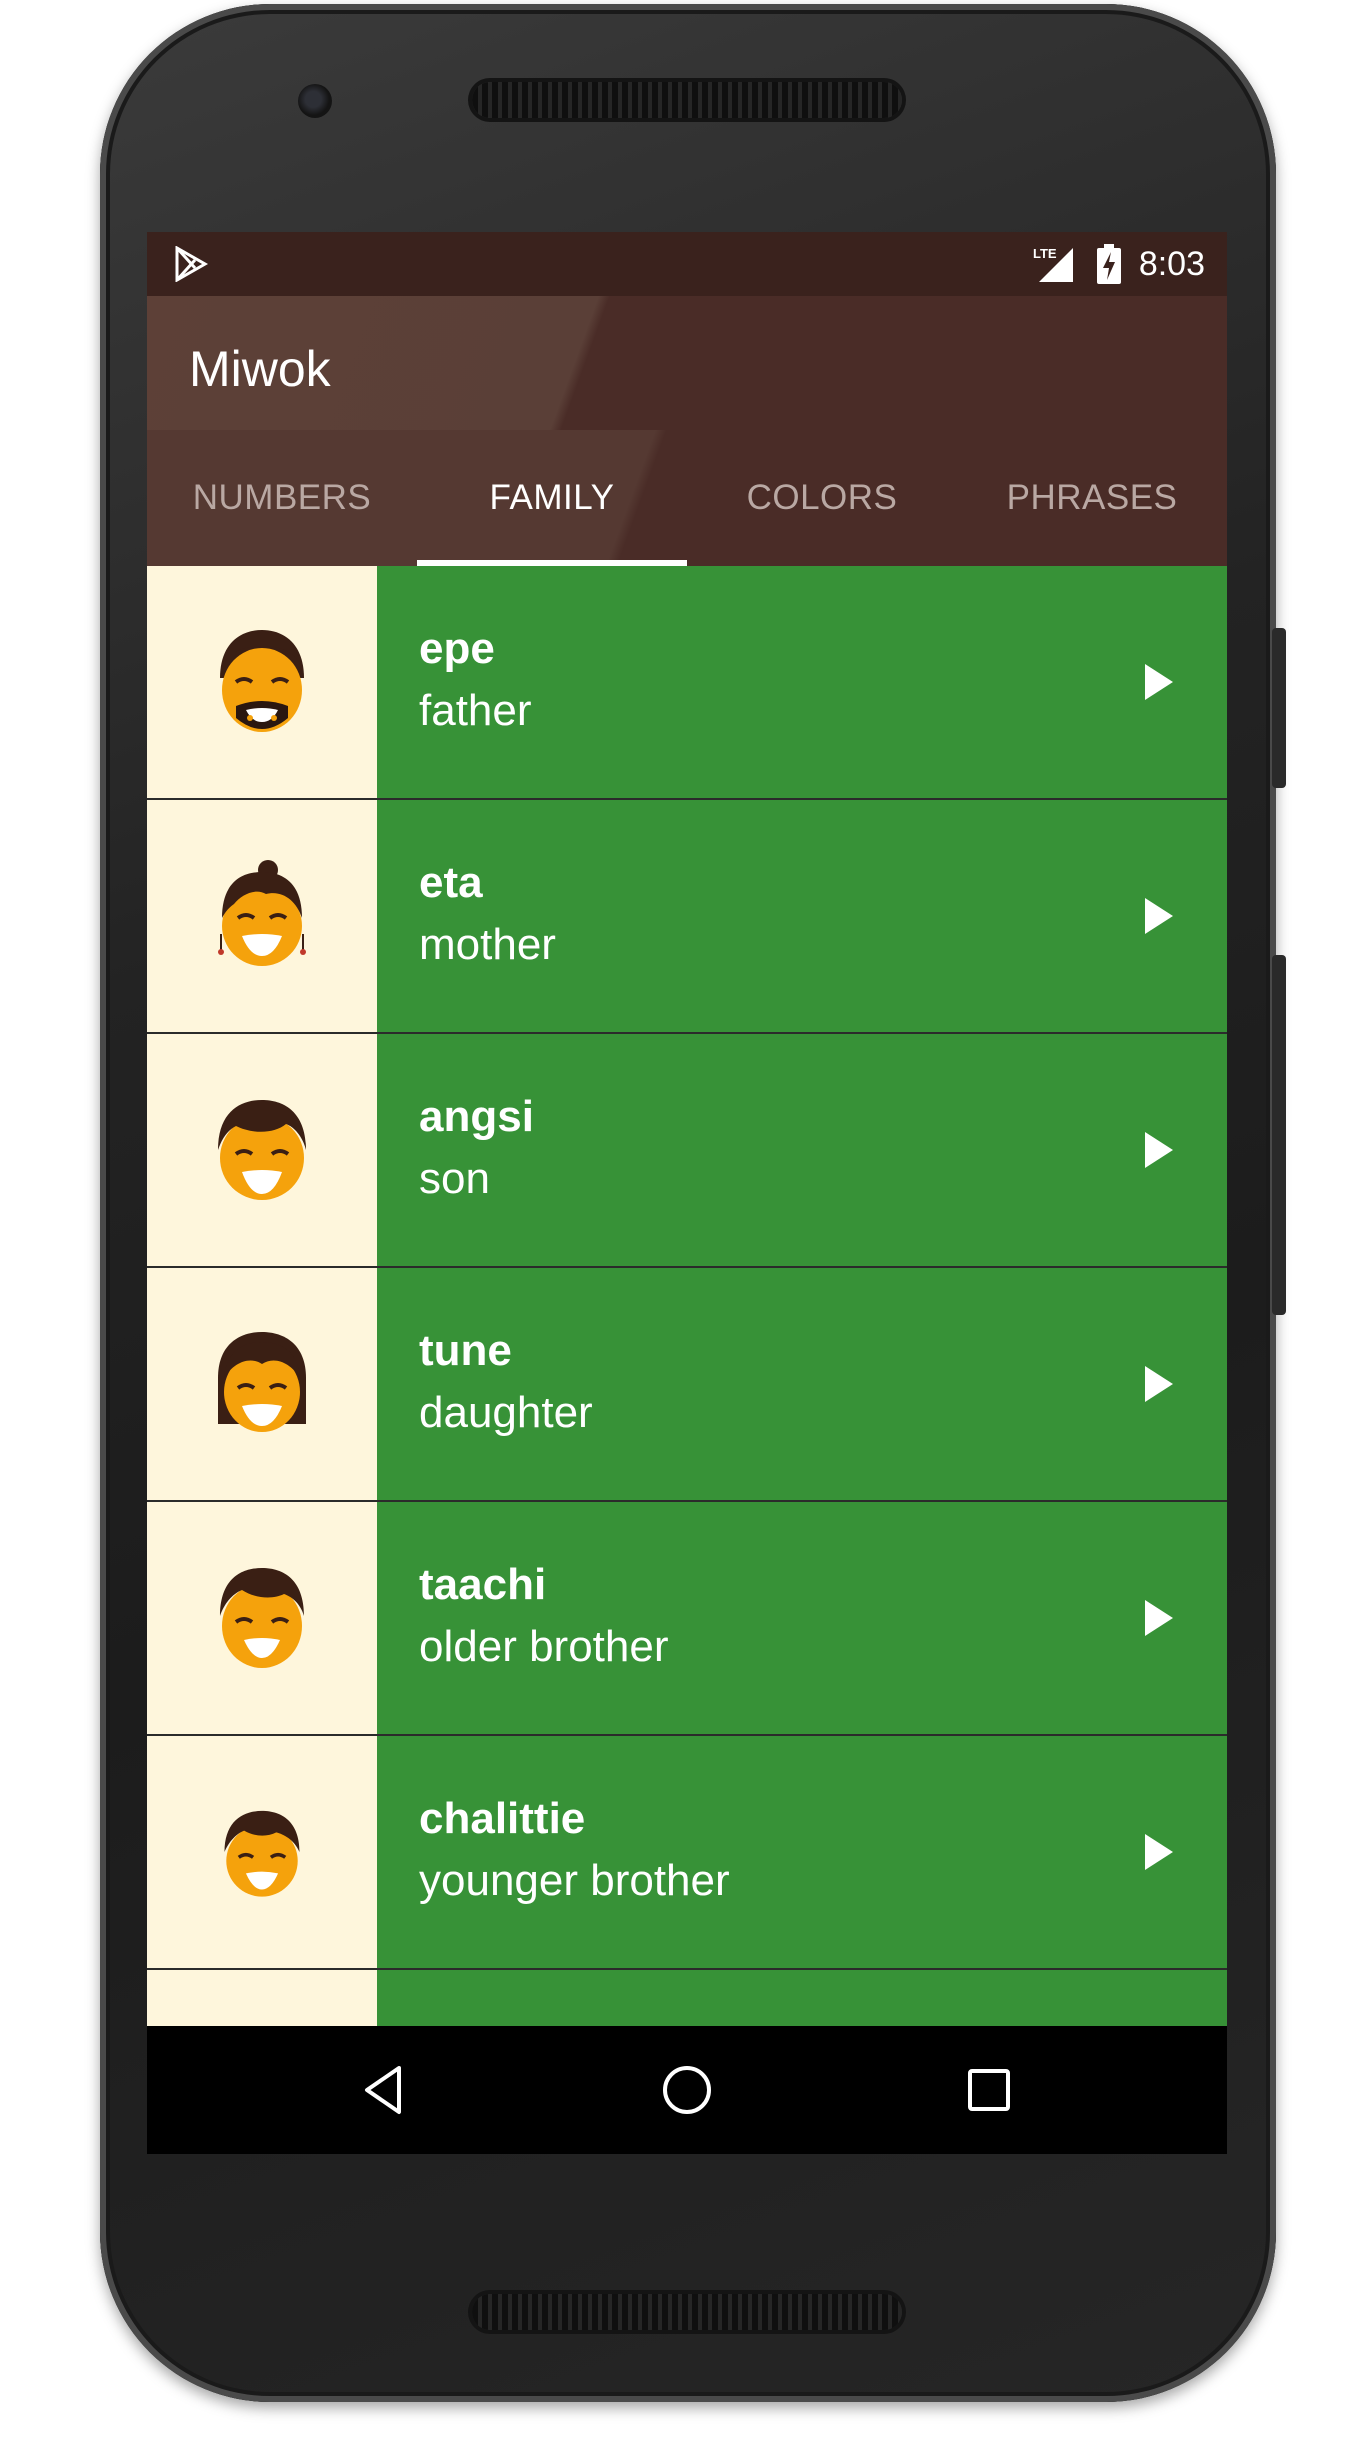  I want to click on list-item: angsi son, so click(687, 1151).